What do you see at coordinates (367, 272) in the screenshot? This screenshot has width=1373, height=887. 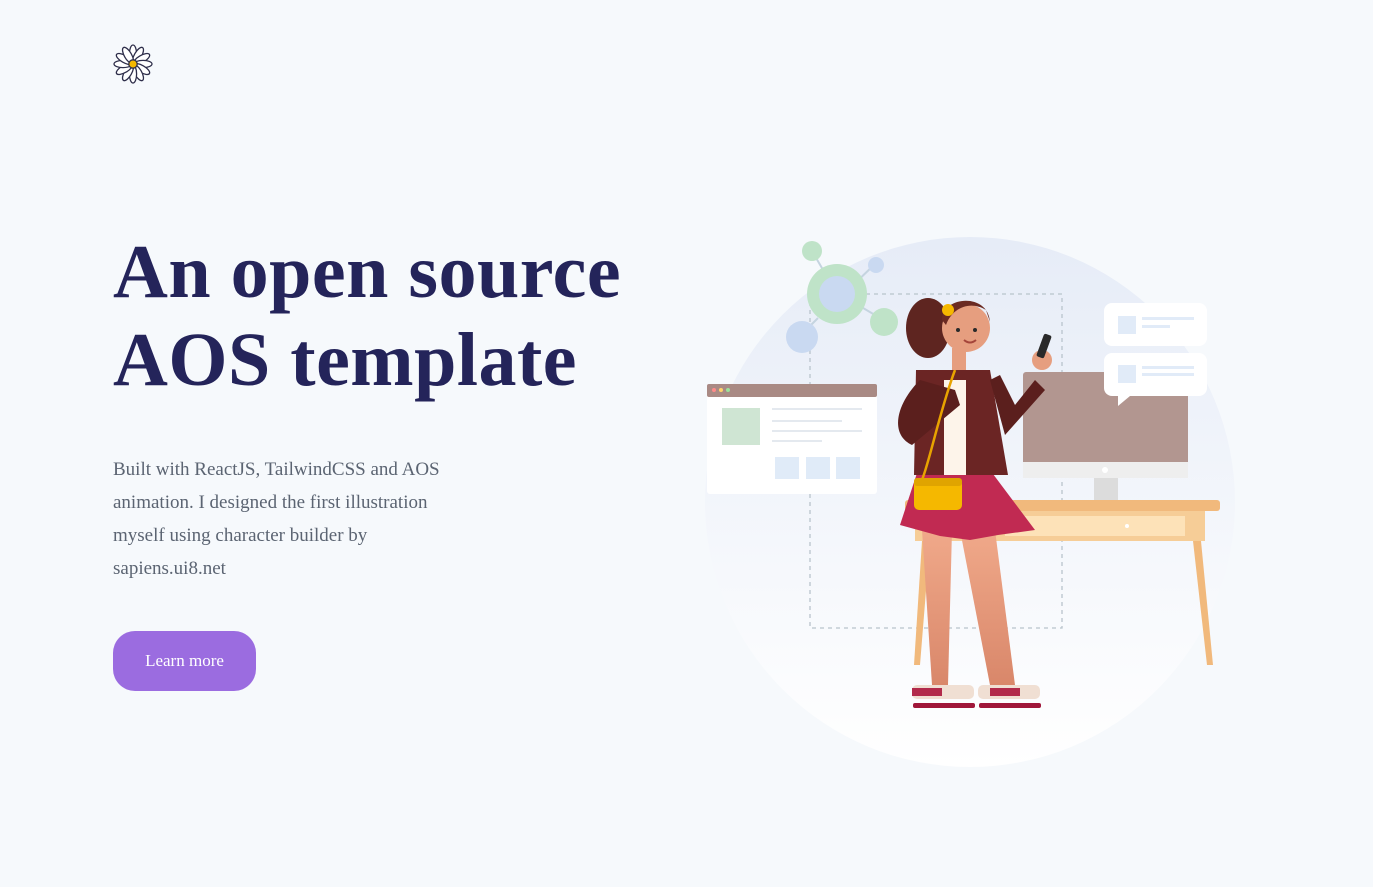 I see `hero-title-line-1: An open source` at bounding box center [367, 272].